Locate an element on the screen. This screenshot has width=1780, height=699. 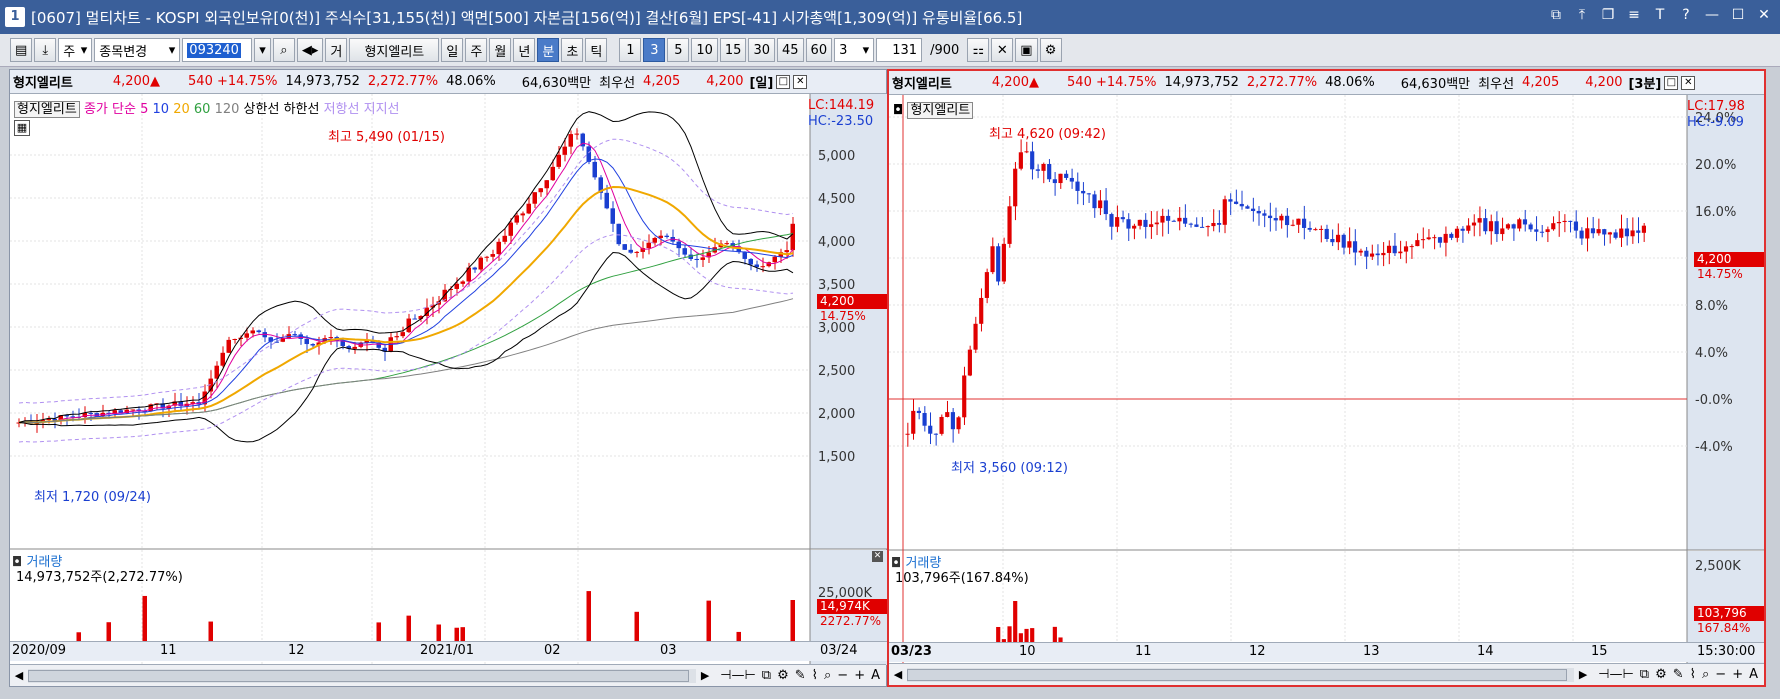
x-label-1: 03/23 is located at coordinates (911, 651).